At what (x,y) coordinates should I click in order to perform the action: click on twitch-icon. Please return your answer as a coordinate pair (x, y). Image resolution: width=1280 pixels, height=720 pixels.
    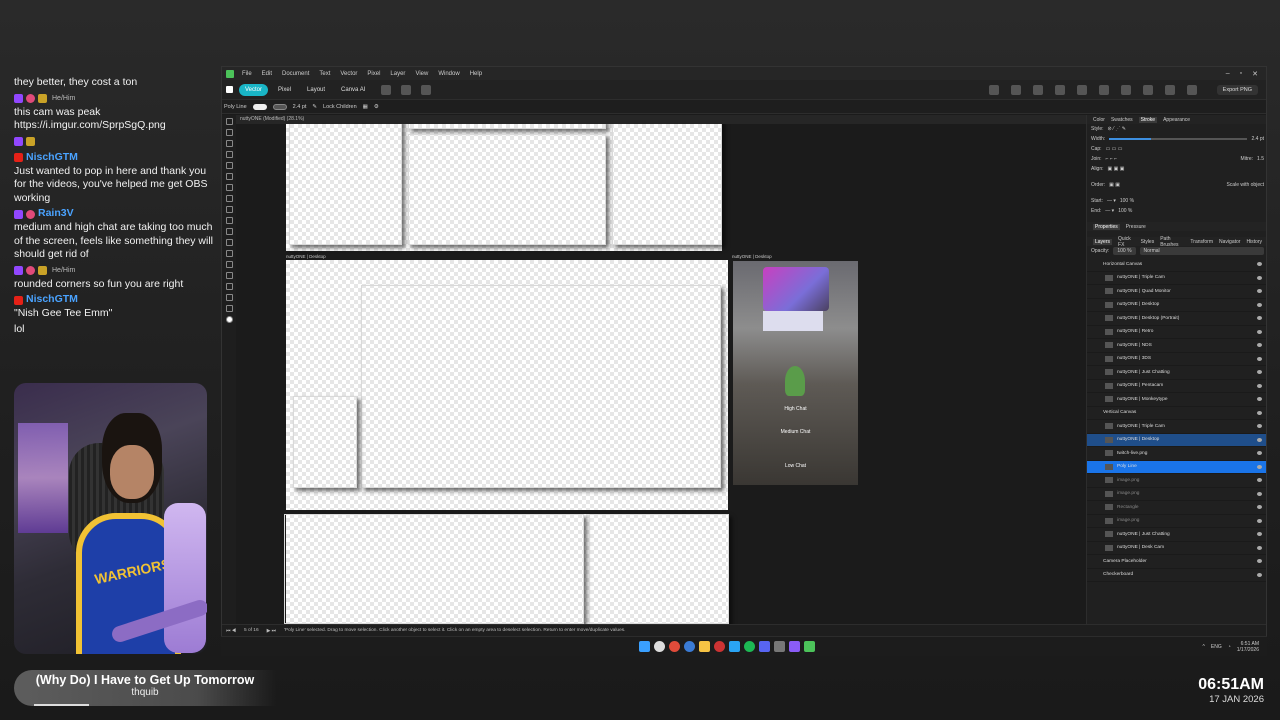
    Looking at the image, I should click on (794, 646).